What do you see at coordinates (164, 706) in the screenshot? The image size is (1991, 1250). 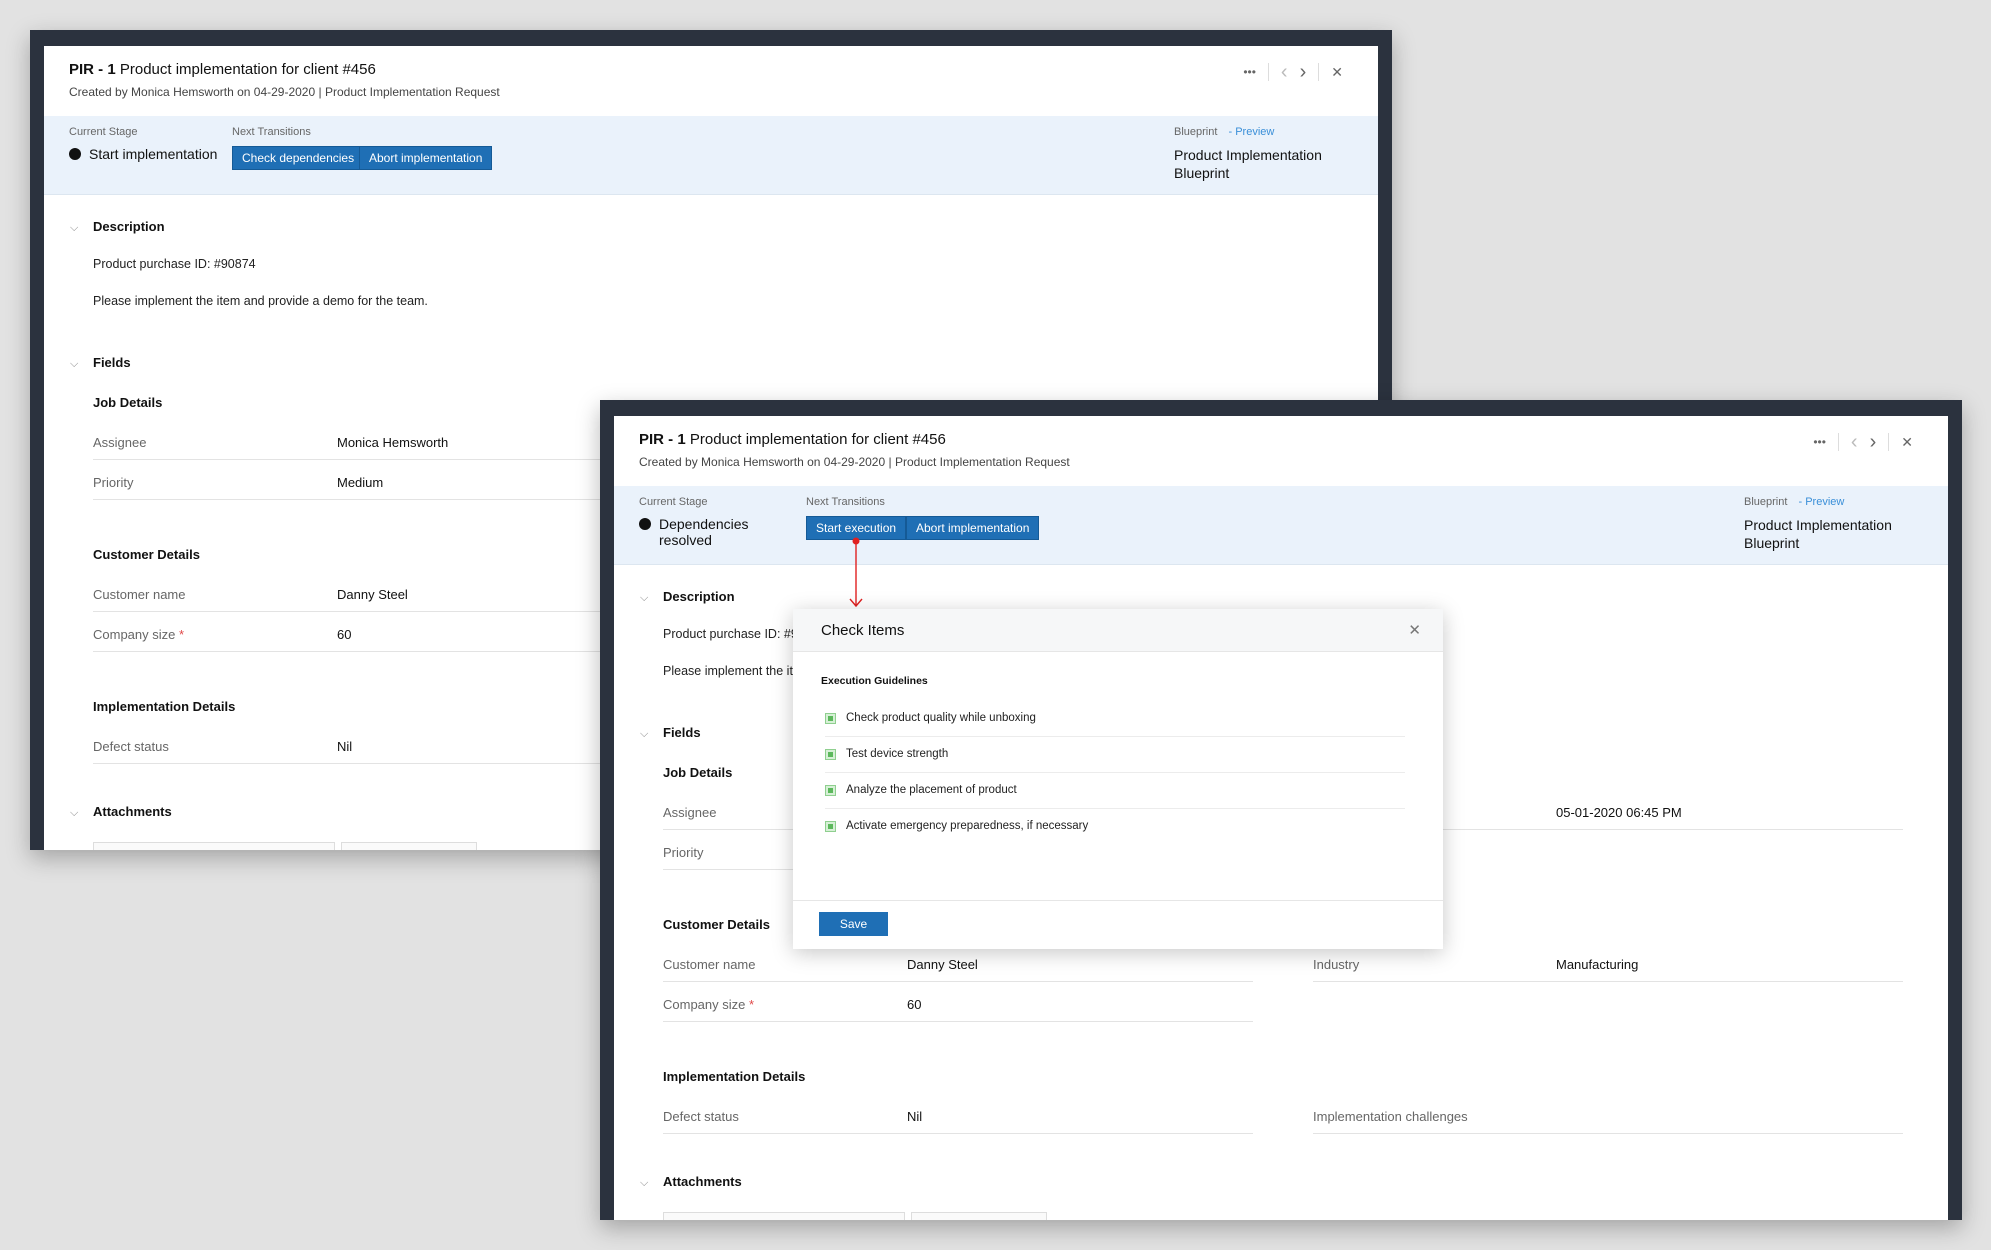 I see `implementation-details-title: Implementation Details` at bounding box center [164, 706].